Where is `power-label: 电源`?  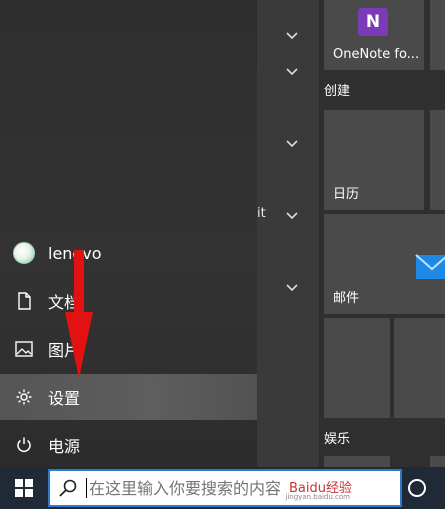
power-label: 电源 is located at coordinates (64, 446).